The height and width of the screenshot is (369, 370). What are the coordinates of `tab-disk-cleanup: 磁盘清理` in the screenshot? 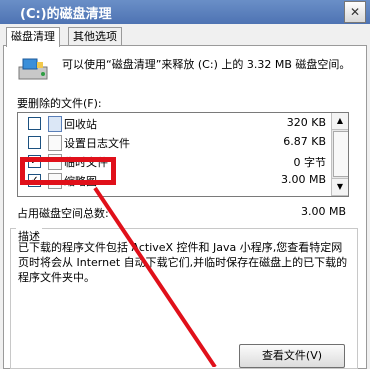 It's located at (33, 37).